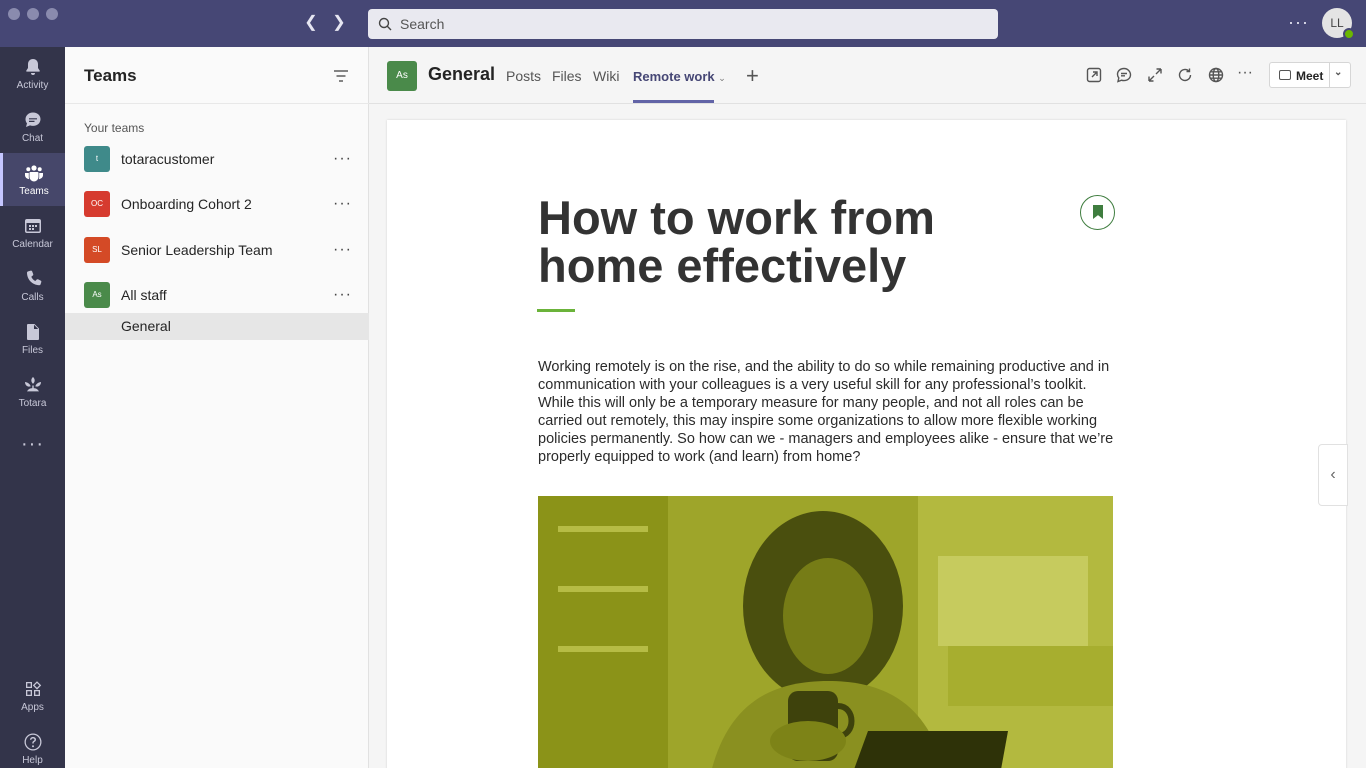 This screenshot has width=1366, height=768. What do you see at coordinates (114, 128) in the screenshot?
I see `section-label: Your teams` at bounding box center [114, 128].